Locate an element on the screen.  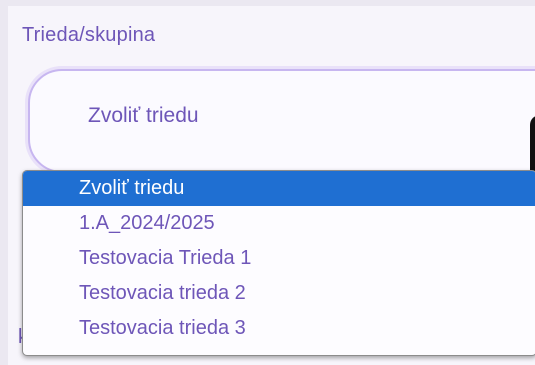
dropdown-option: Zvoliť triedu is located at coordinates (279, 188).